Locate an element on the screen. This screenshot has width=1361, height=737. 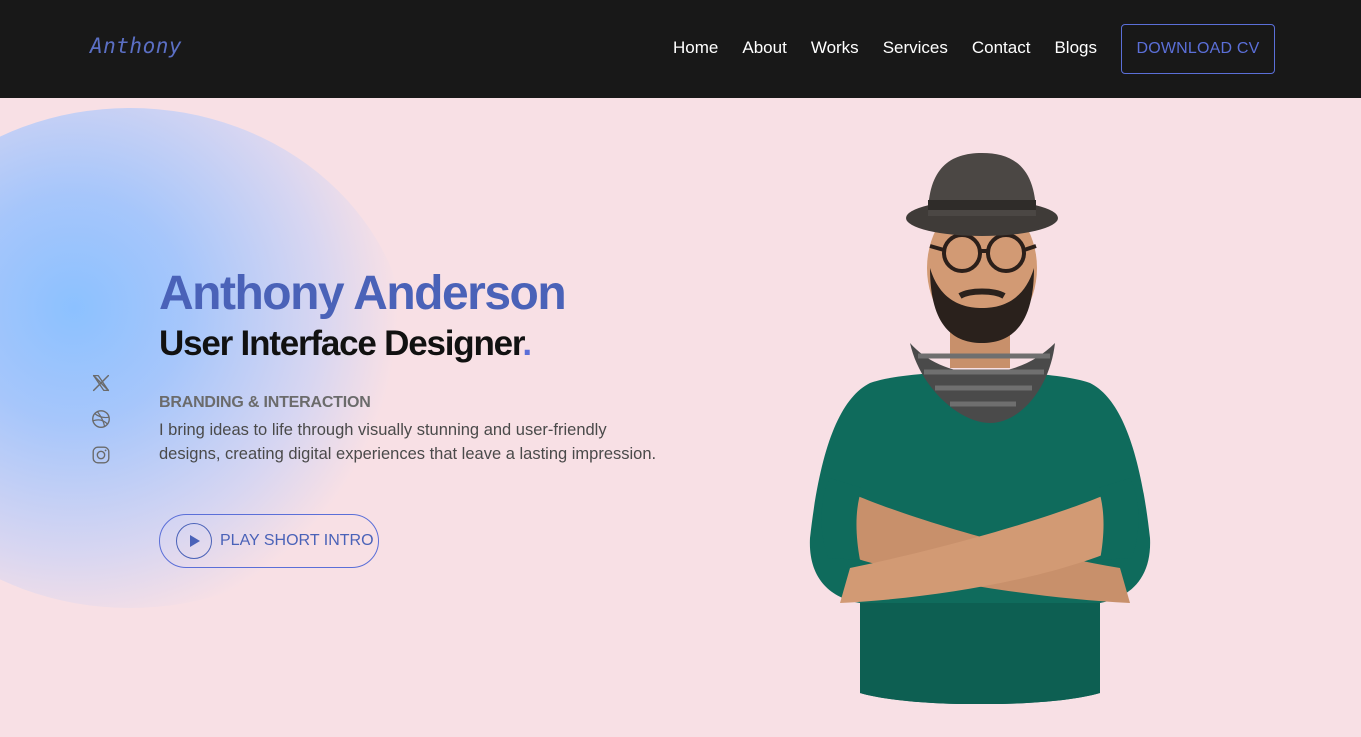
play-icon is located at coordinates (194, 541).